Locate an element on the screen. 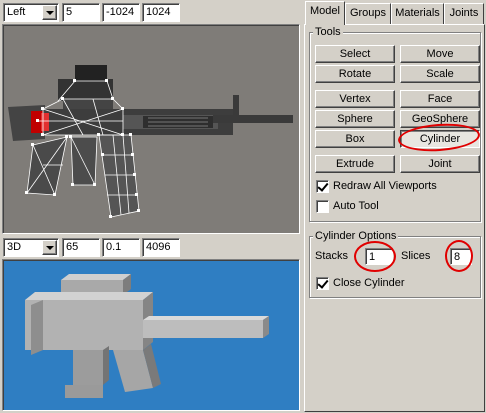  bottom-field-1: 65 is located at coordinates (81, 247).